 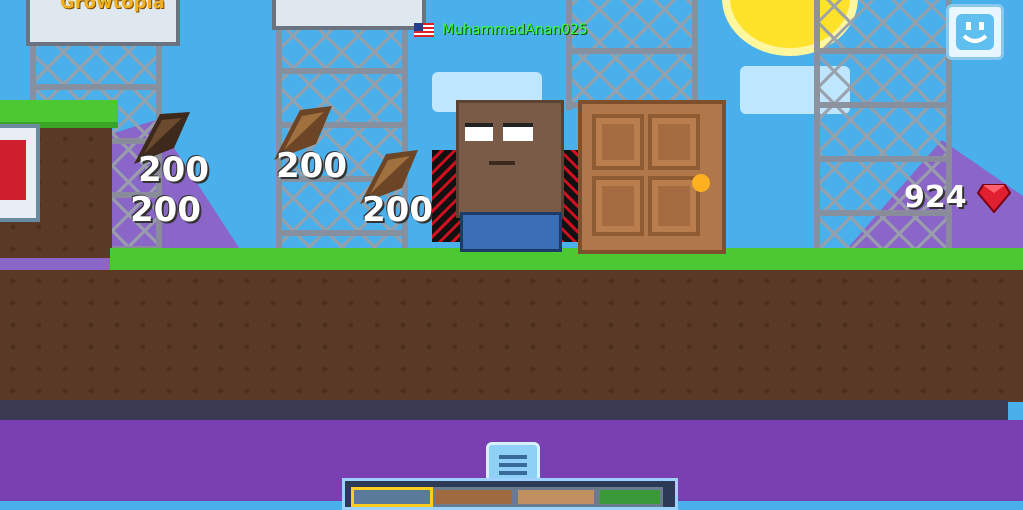 I want to click on us-flag-icon, so click(x=424, y=30).